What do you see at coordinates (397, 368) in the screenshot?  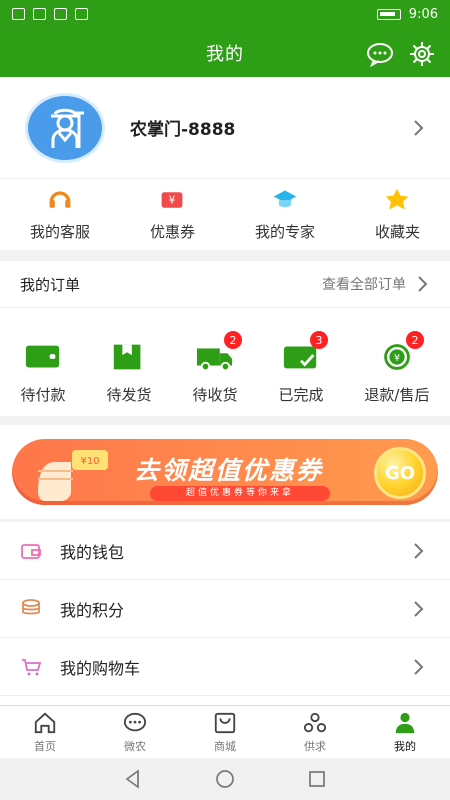 I see `order-refund-after-sales: ¥2 退款/售后` at bounding box center [397, 368].